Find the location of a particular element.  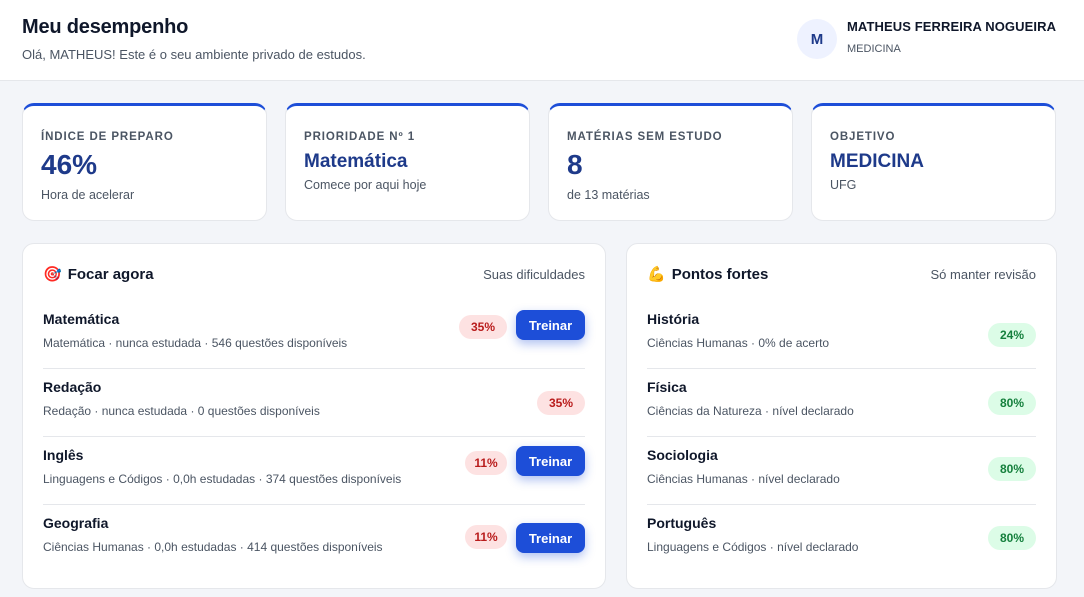

target-icon: 🎯 is located at coordinates (52, 274).